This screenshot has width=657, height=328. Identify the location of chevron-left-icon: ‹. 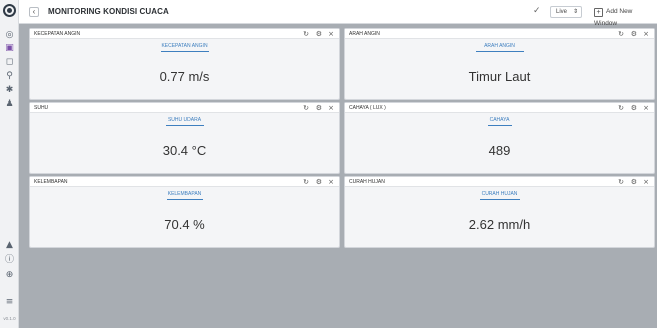
(34, 11).